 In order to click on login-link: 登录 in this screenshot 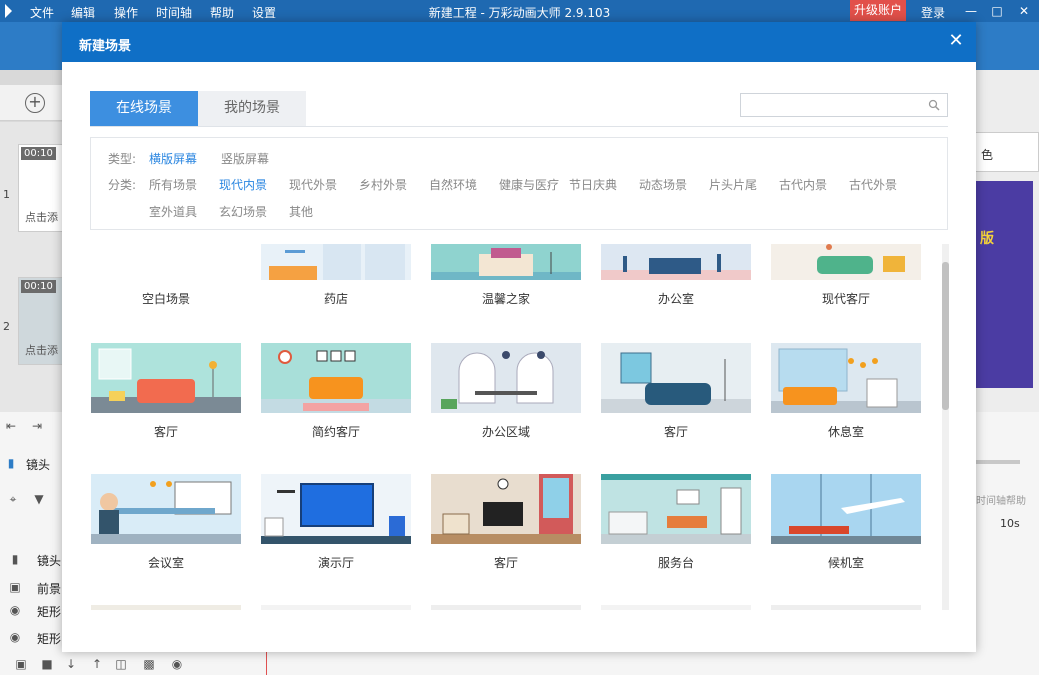, I will do `click(933, 12)`.